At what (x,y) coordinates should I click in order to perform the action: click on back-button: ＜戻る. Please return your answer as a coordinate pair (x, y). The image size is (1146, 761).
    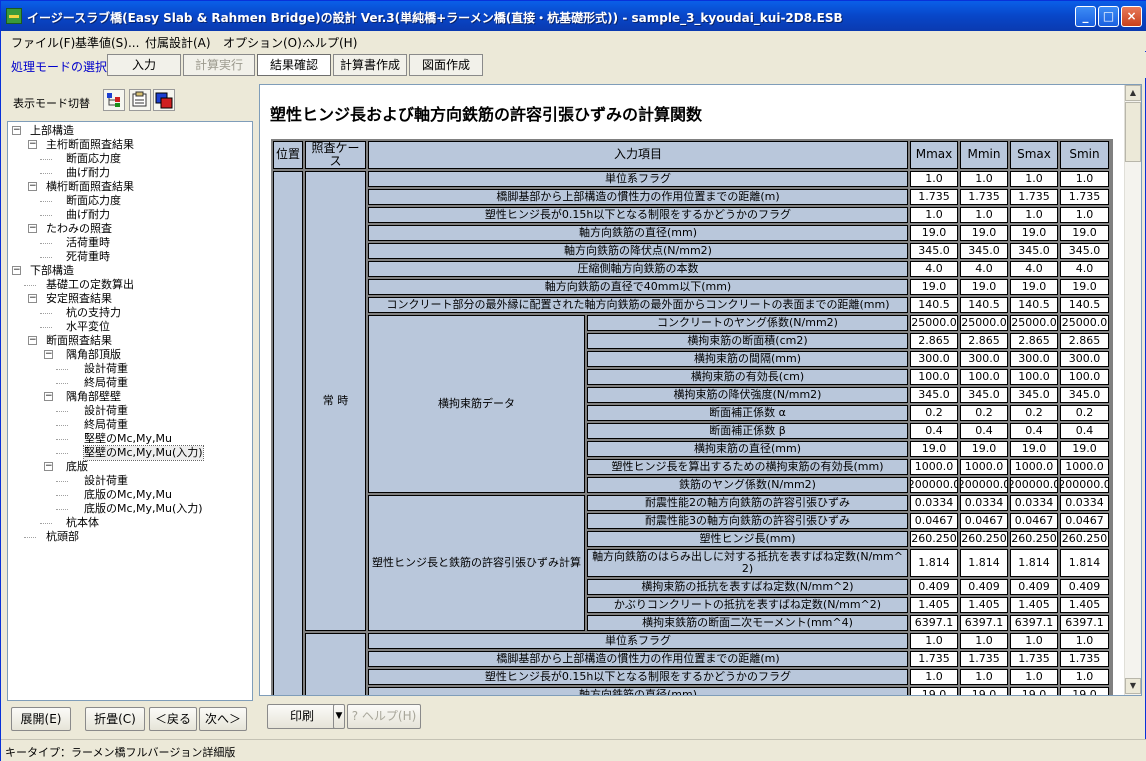
    Looking at the image, I should click on (173, 719).